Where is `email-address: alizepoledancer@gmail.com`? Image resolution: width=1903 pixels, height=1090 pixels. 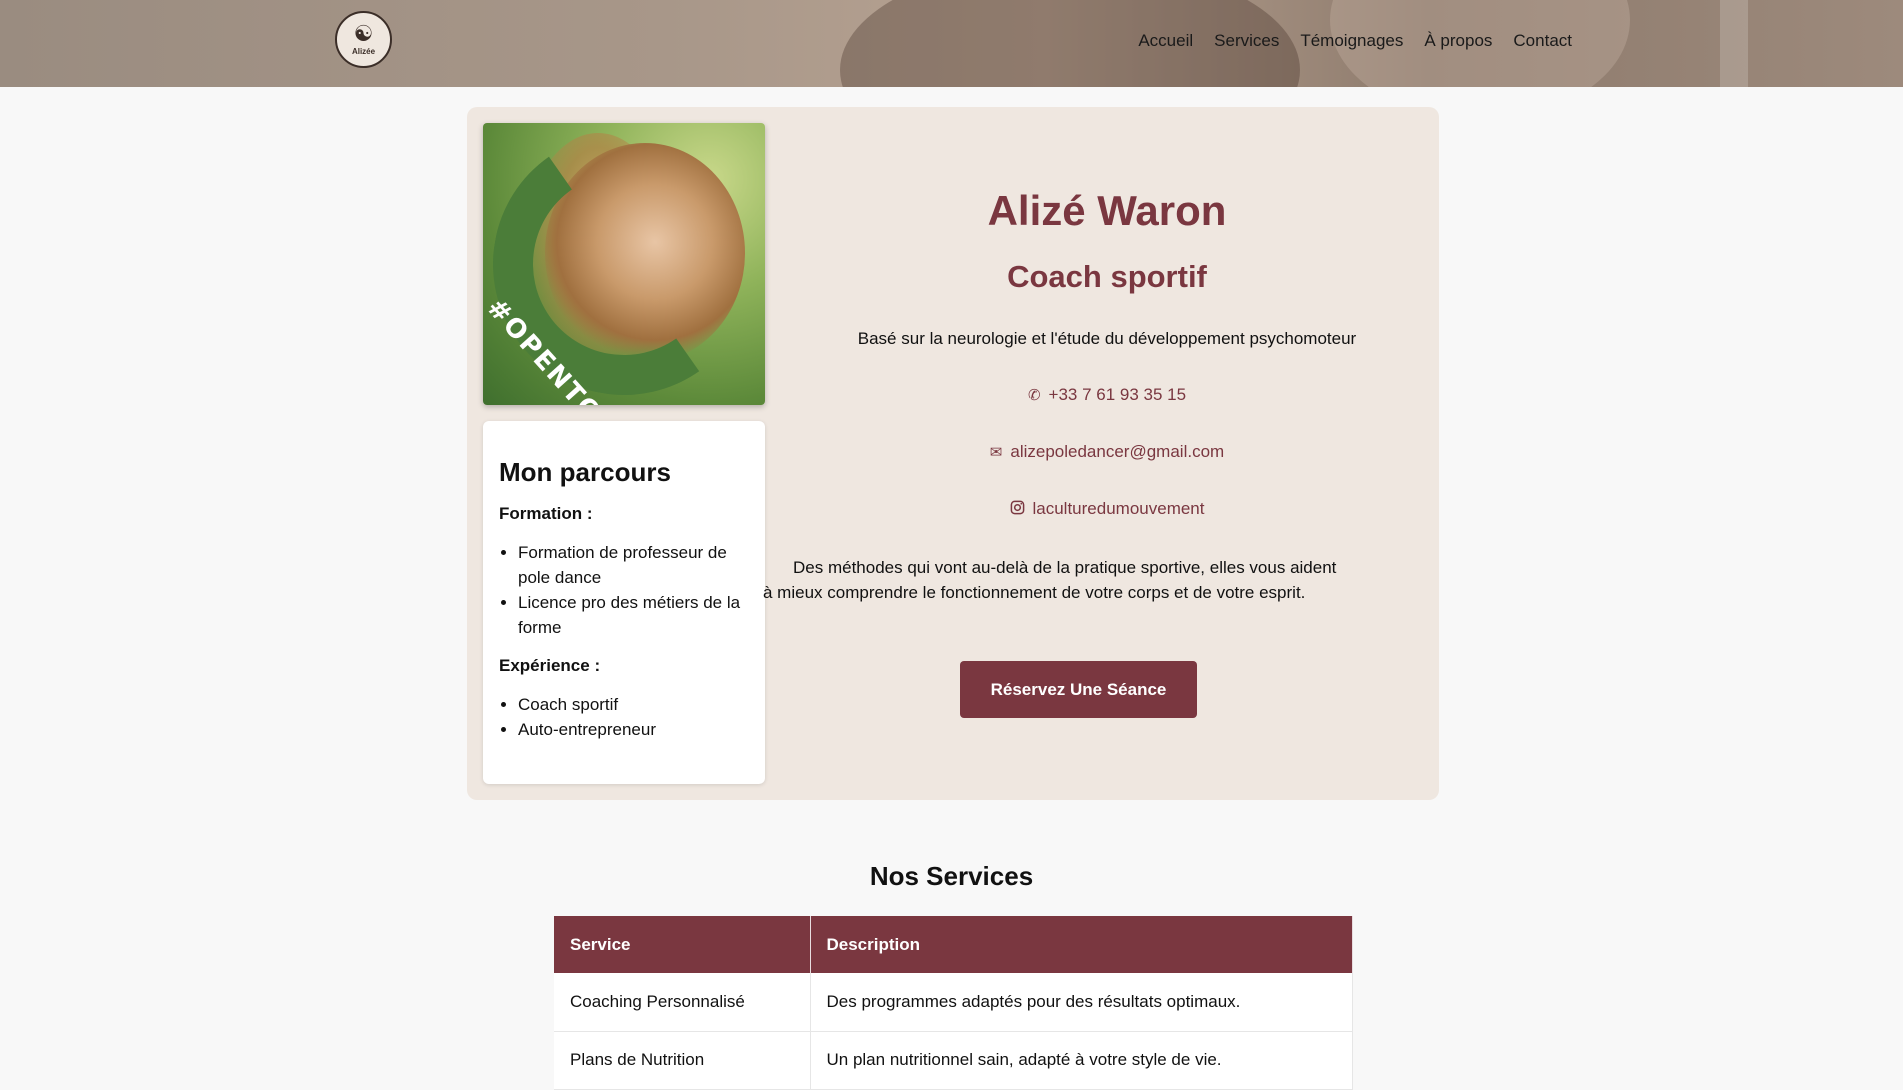 email-address: alizepoledancer@gmail.com is located at coordinates (1117, 452).